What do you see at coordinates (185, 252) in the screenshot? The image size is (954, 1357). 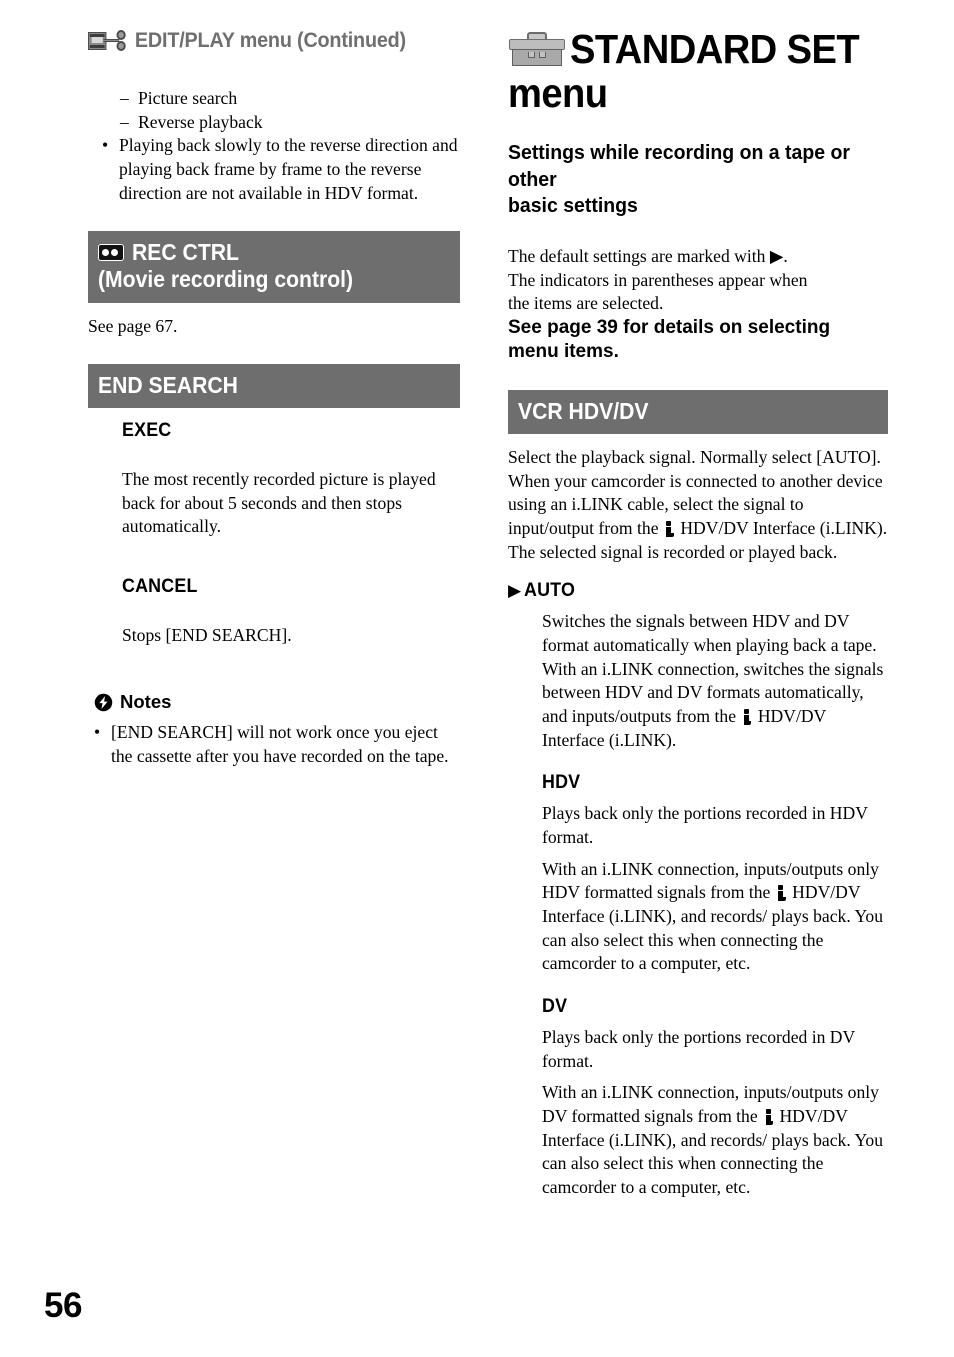 I see `section-title-line1: REC CTRL` at bounding box center [185, 252].